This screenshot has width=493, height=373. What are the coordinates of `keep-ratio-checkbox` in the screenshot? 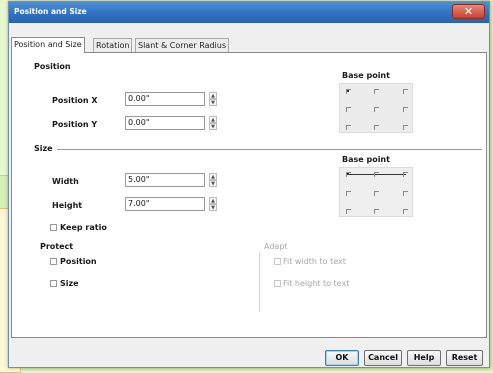 It's located at (53, 227).